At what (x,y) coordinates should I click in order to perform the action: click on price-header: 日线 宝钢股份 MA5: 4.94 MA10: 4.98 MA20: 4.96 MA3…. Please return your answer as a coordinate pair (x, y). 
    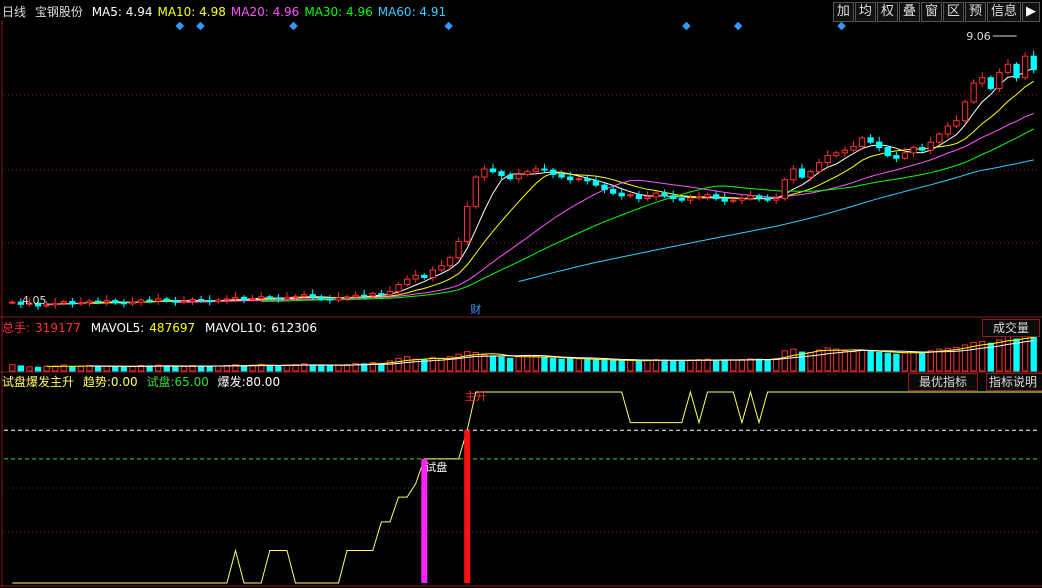
    Looking at the image, I should click on (229, 12).